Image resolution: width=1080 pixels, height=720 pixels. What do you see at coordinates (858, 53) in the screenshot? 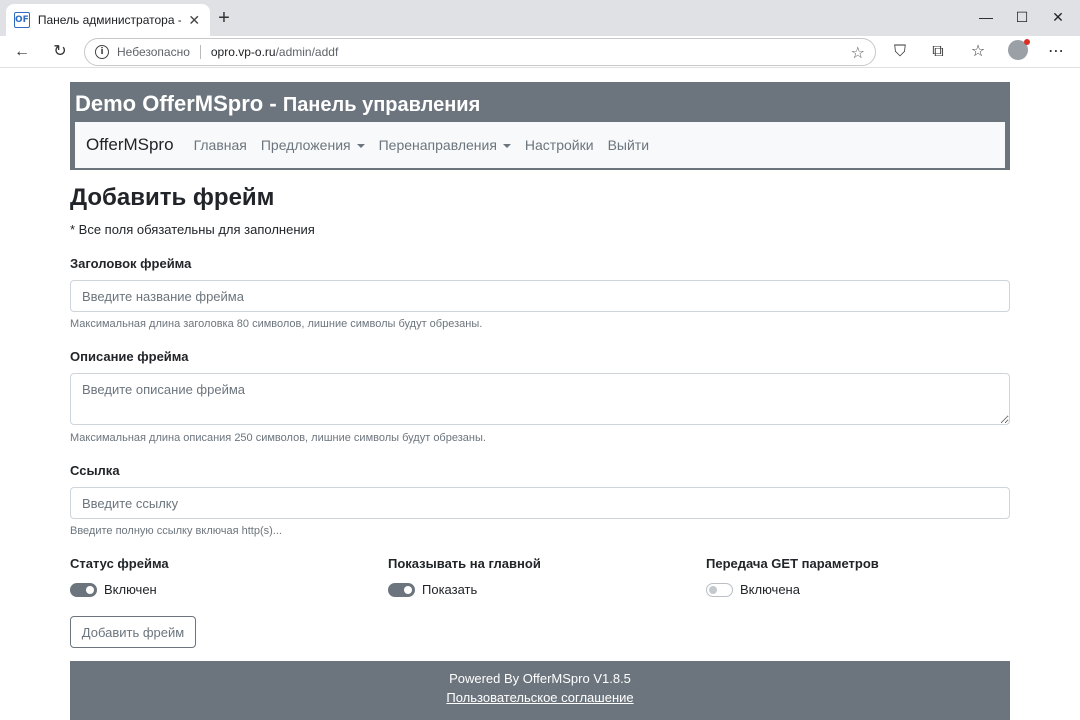
I see `favorite-star-icon: ☆` at bounding box center [858, 53].